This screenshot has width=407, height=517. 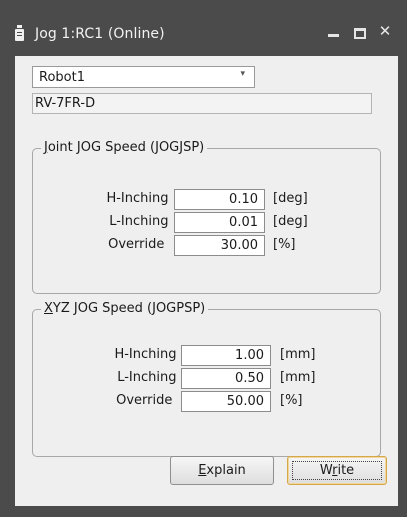 I want to click on write-button: Write, so click(x=337, y=470).